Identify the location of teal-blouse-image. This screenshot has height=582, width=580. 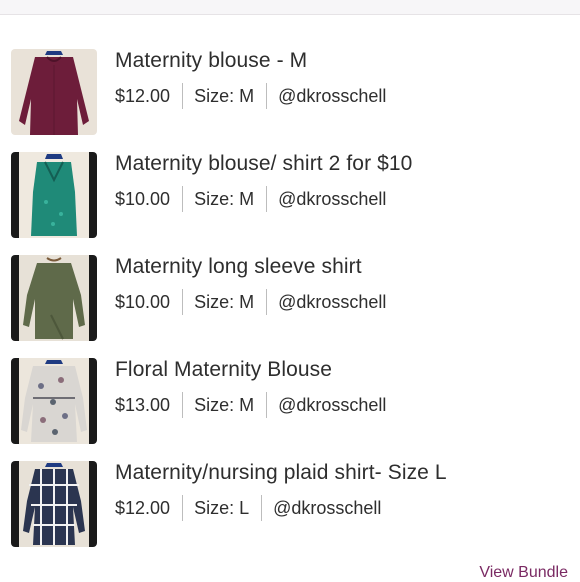
(54, 195).